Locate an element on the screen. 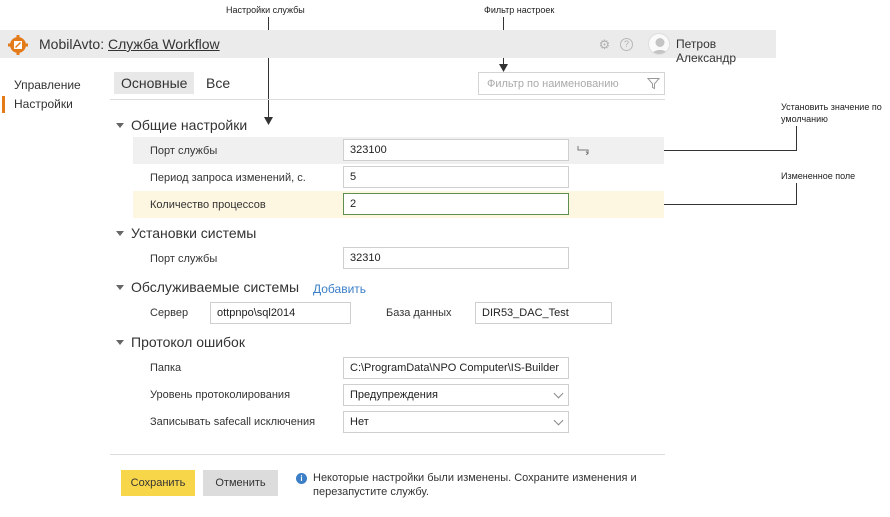  safecall-value: Нет is located at coordinates (359, 422).